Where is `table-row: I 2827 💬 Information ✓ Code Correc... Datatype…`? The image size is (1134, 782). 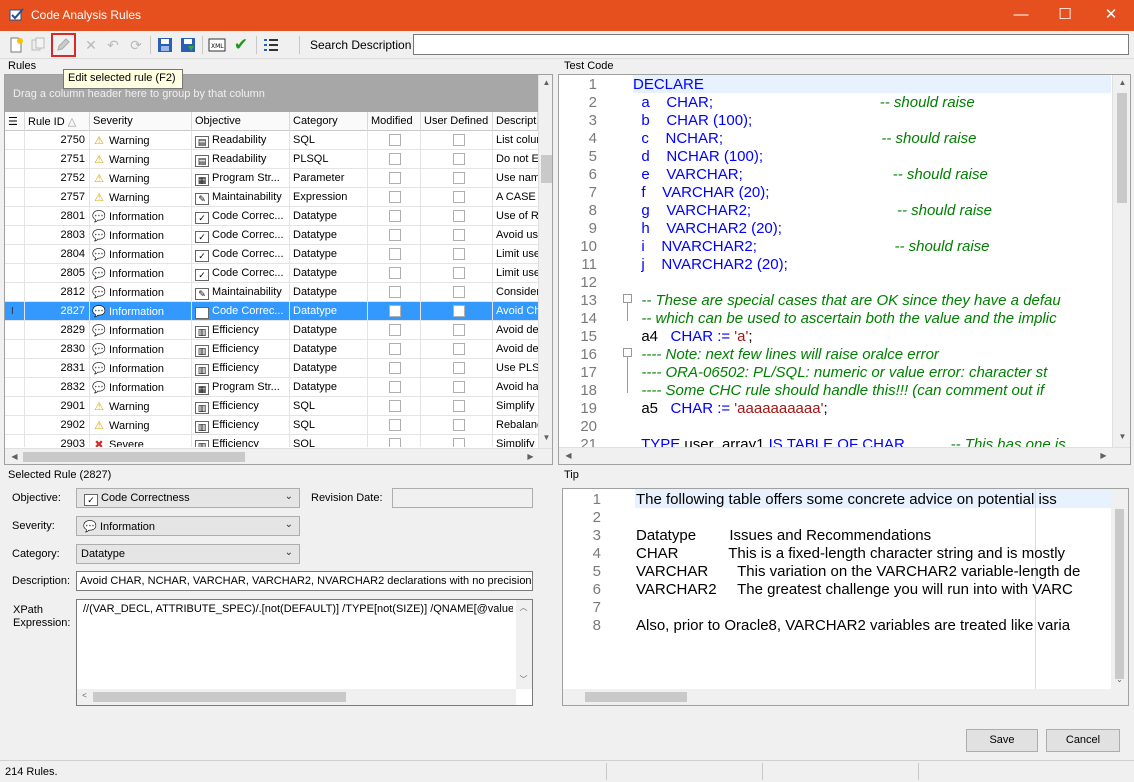
table-row: I 2827 💬 Information ✓ Code Correc... Datatype… is located at coordinates (271, 311).